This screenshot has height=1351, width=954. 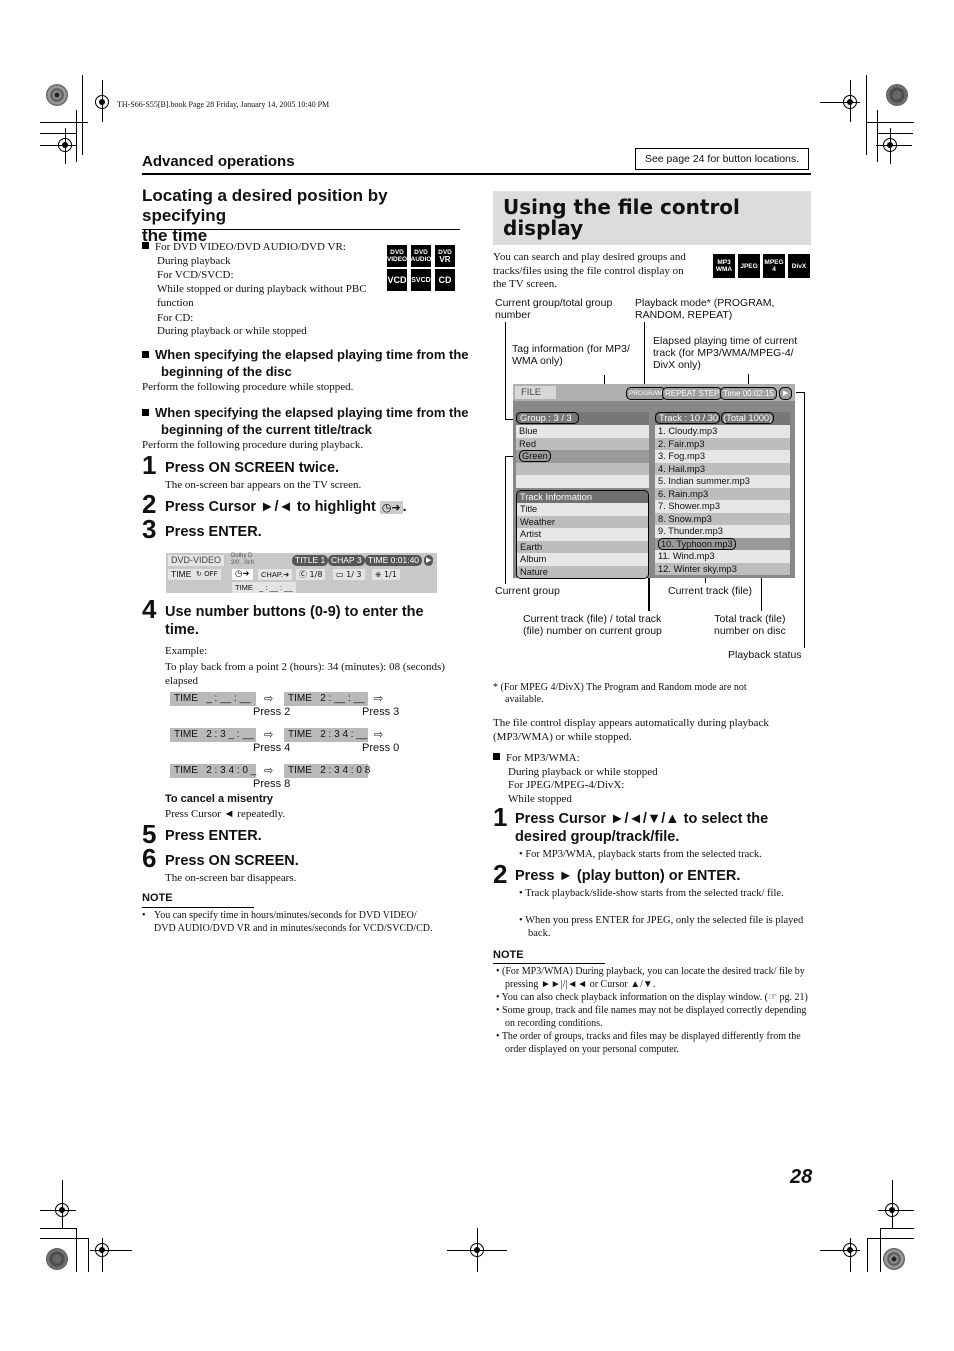 I want to click on osd-time-label: TIME, so click(x=181, y=574).